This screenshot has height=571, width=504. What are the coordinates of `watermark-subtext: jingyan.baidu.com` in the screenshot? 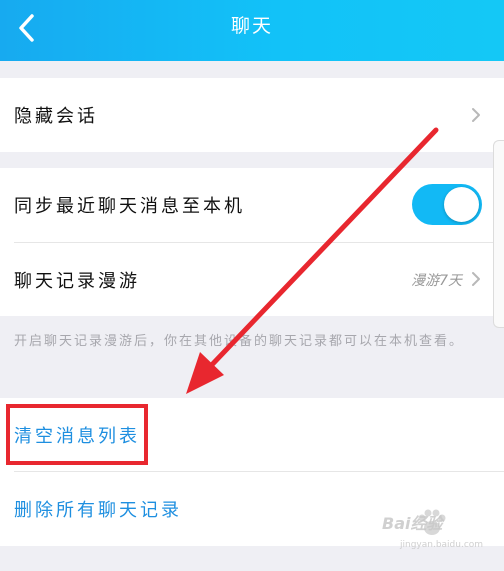 It's located at (442, 545).